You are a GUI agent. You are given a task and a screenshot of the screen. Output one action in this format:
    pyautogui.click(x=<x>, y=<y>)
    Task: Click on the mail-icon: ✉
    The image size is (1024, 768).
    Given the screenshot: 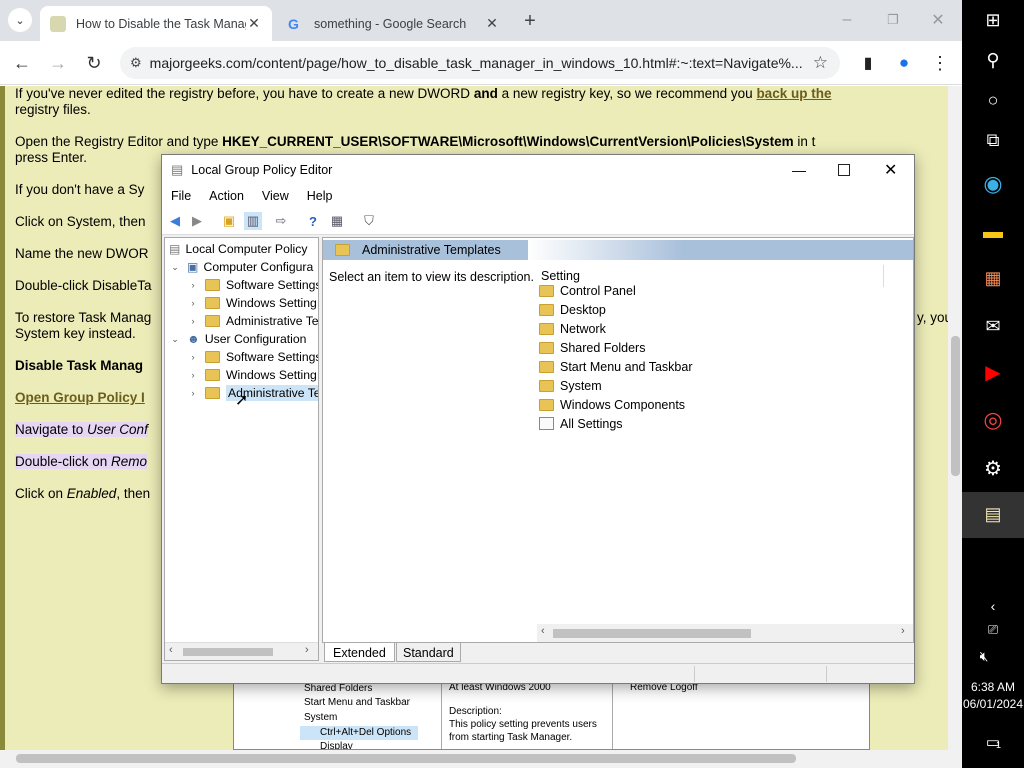 What is the action you would take?
    pyautogui.click(x=993, y=326)
    